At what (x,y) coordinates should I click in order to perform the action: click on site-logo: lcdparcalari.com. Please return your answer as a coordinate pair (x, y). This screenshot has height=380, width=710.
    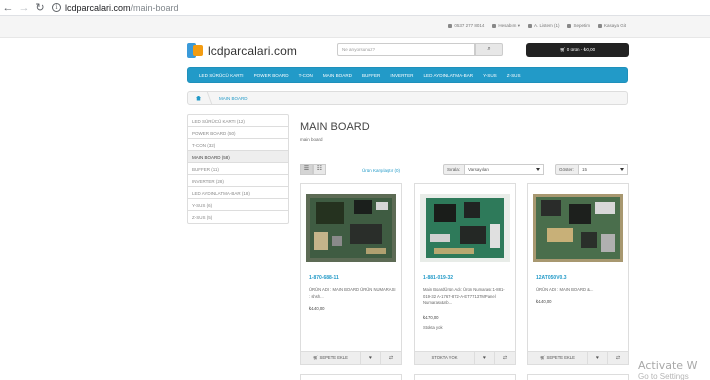
    Looking at the image, I should click on (242, 50).